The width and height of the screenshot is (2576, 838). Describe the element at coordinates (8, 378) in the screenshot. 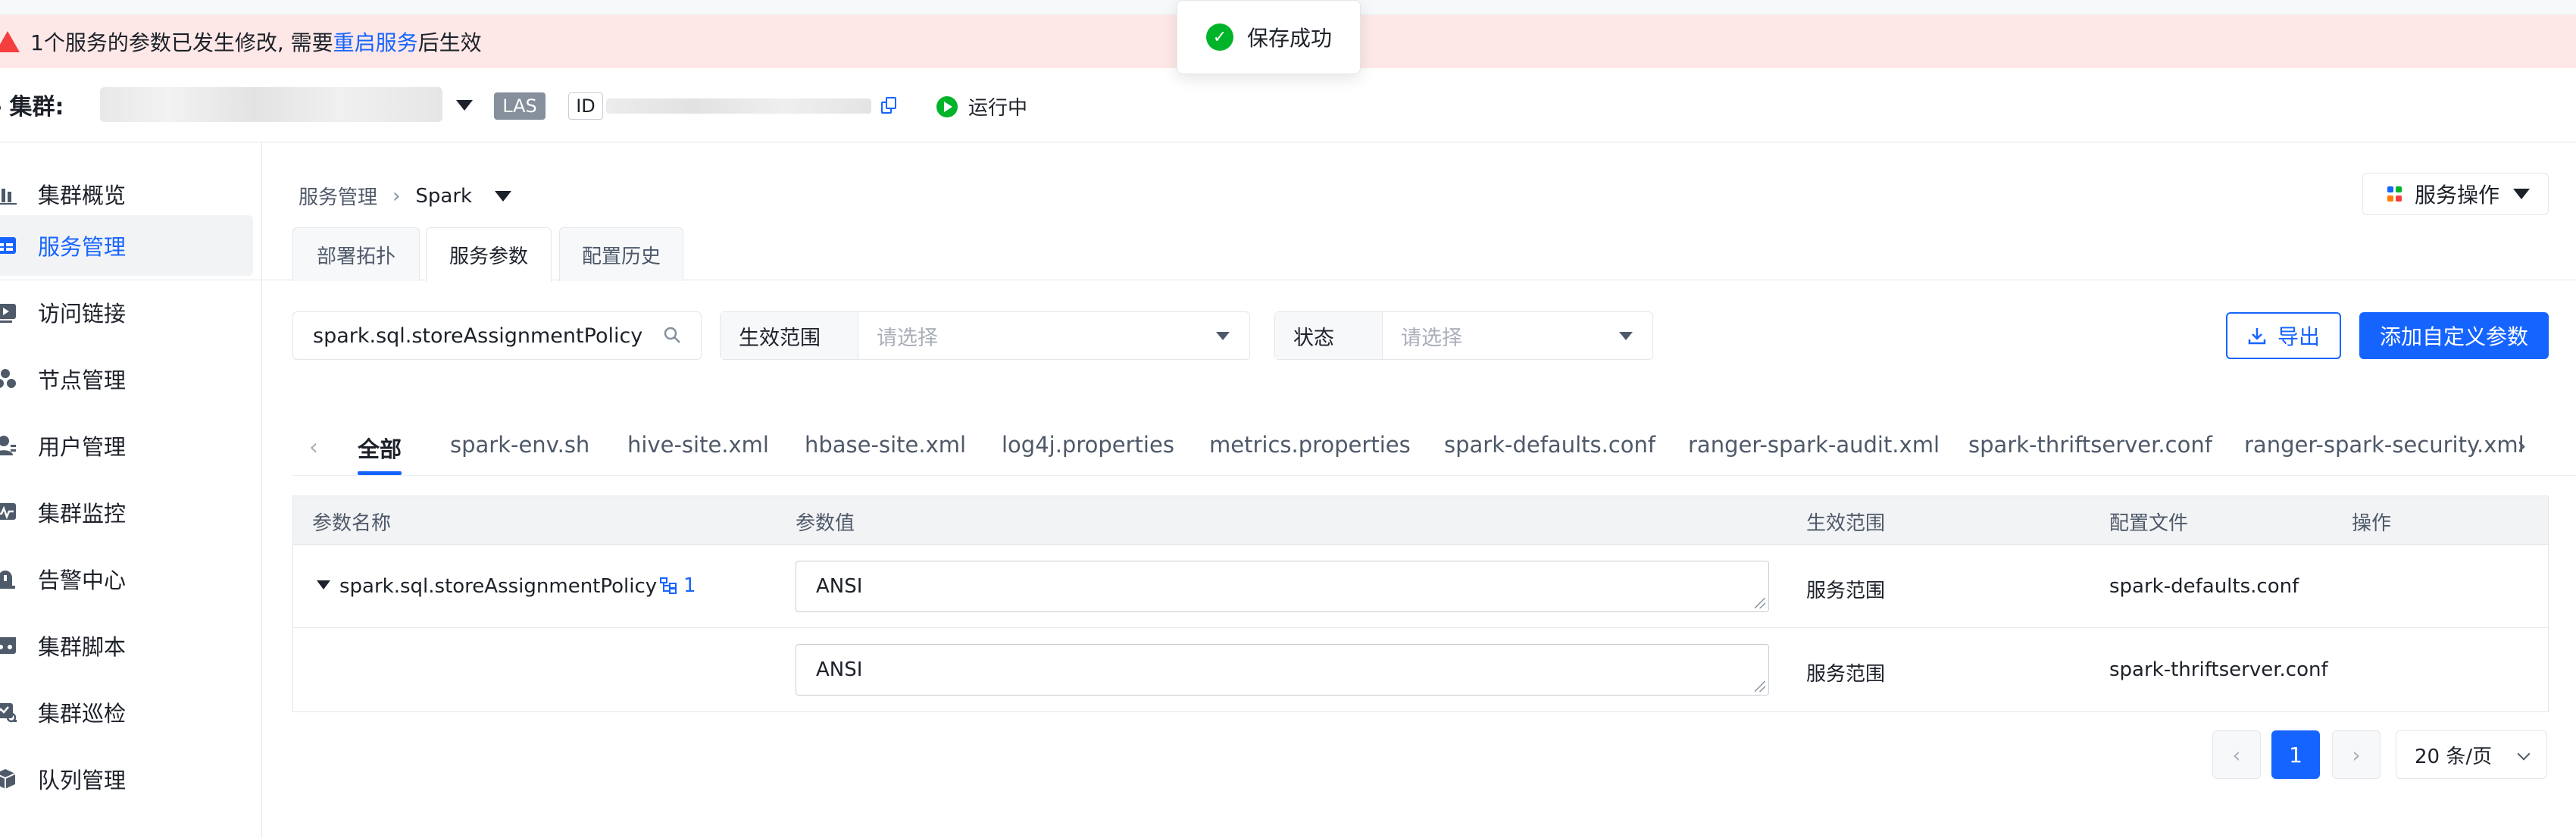

I see `nodes-icon` at that location.